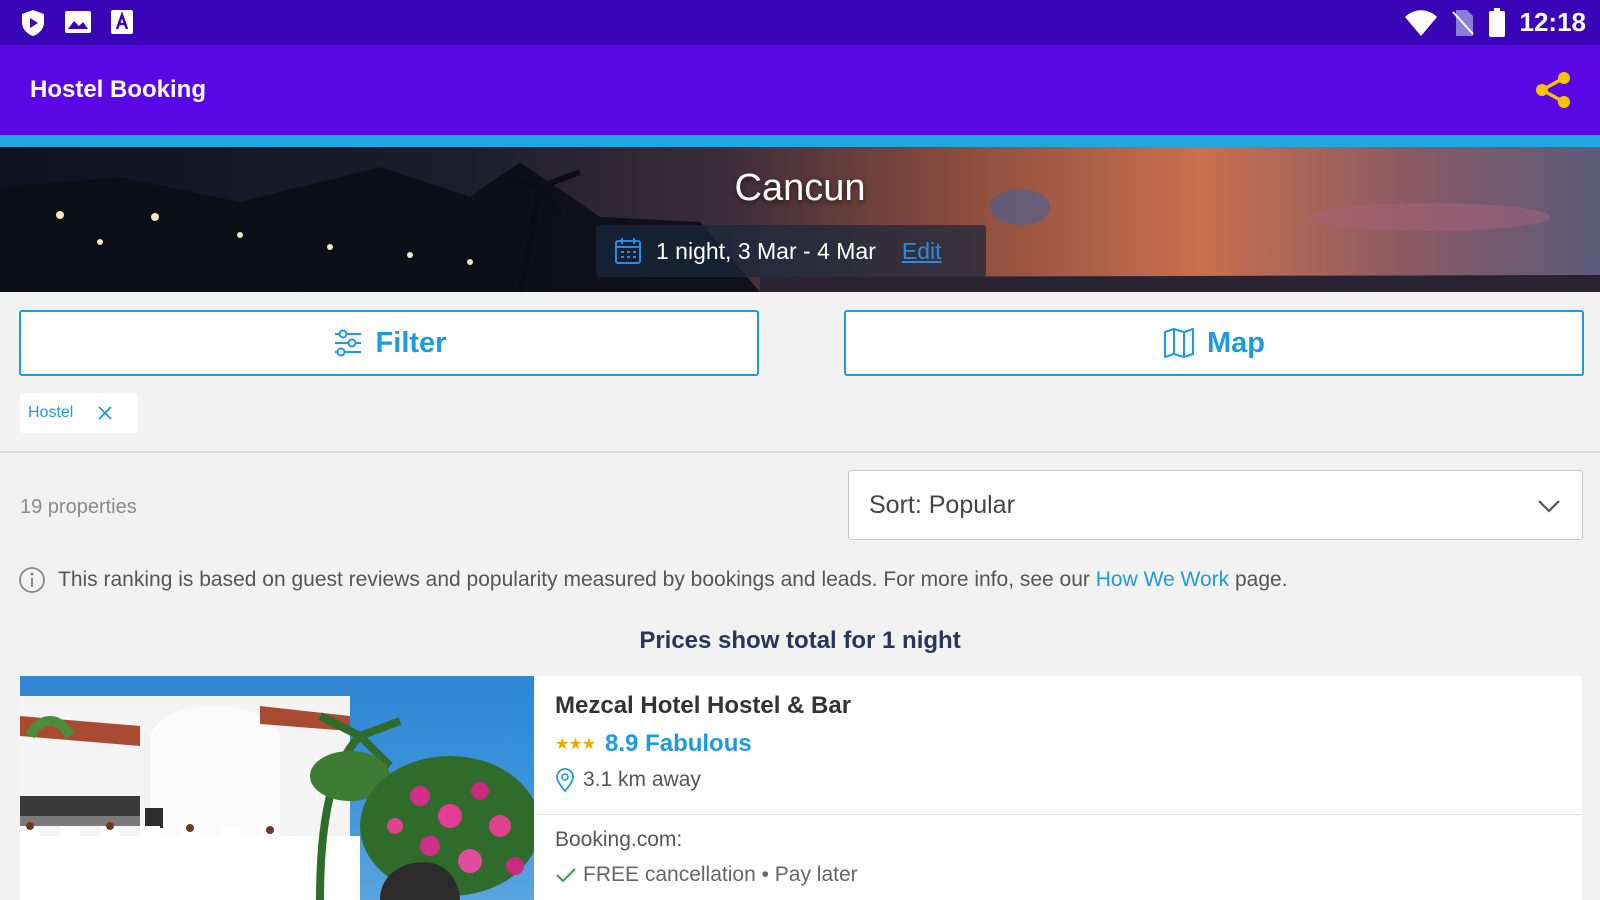 Image resolution: width=1600 pixels, height=900 pixels. What do you see at coordinates (1236, 342) in the screenshot?
I see `map-label: Map` at bounding box center [1236, 342].